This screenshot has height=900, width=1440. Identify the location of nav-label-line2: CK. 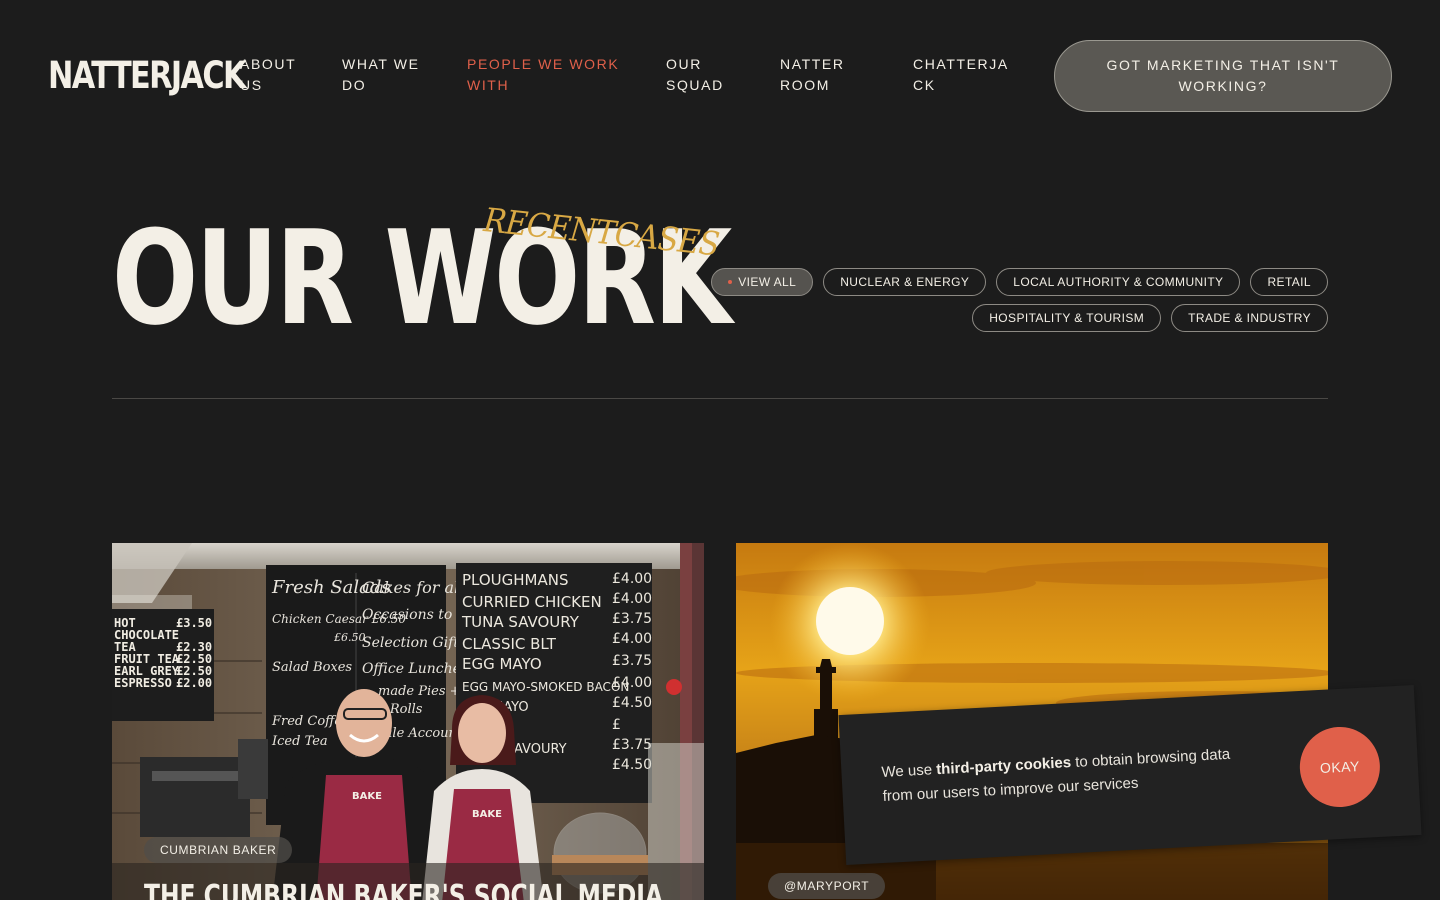
(924, 85).